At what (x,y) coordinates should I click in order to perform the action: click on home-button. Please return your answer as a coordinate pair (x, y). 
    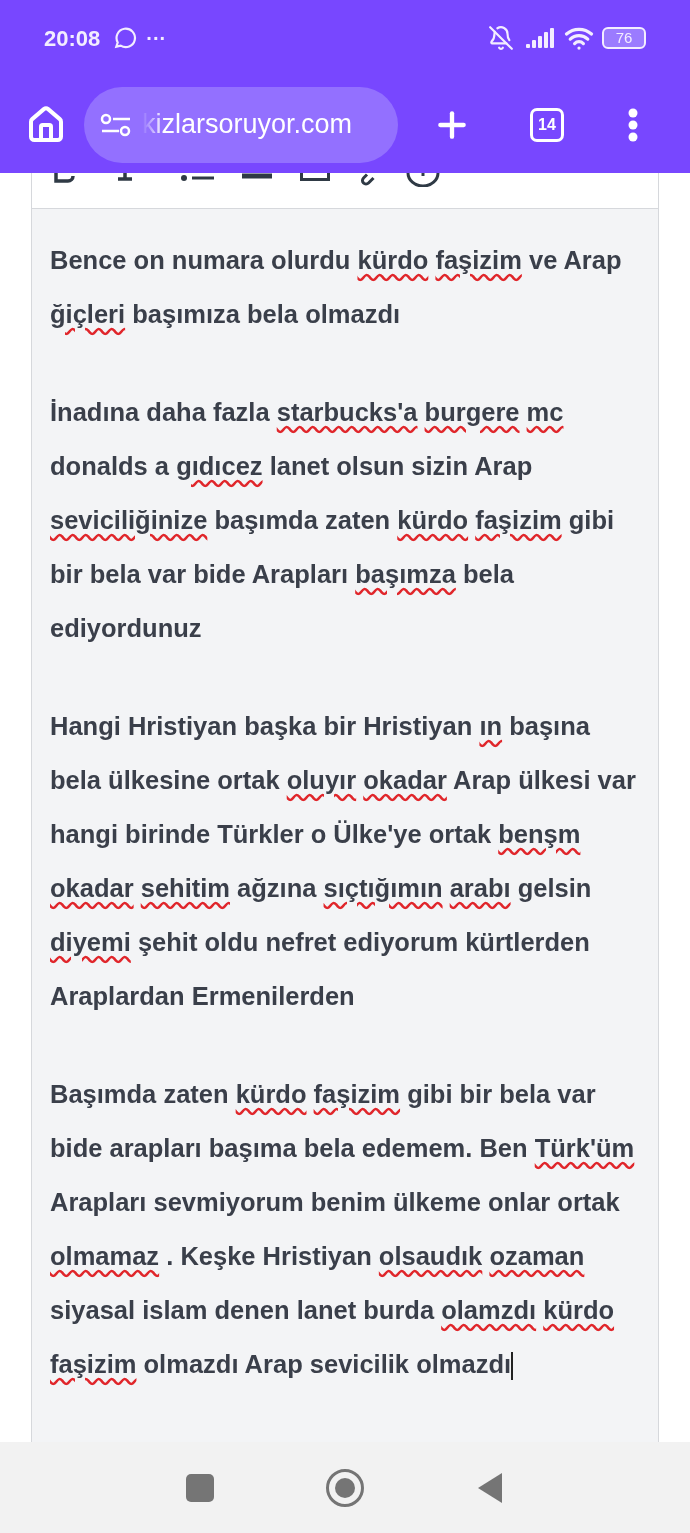
    Looking at the image, I should click on (46, 124).